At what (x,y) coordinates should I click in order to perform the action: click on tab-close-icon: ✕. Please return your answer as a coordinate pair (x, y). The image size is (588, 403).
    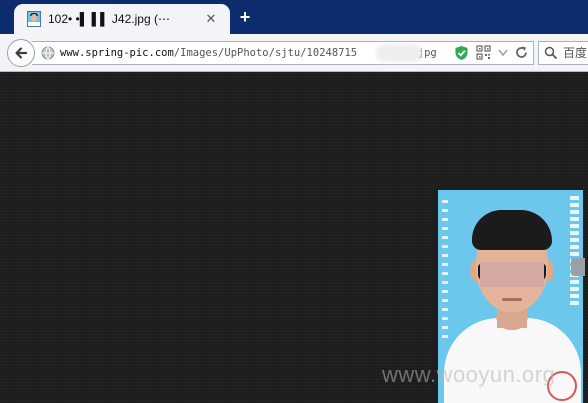
    Looking at the image, I should click on (211, 19).